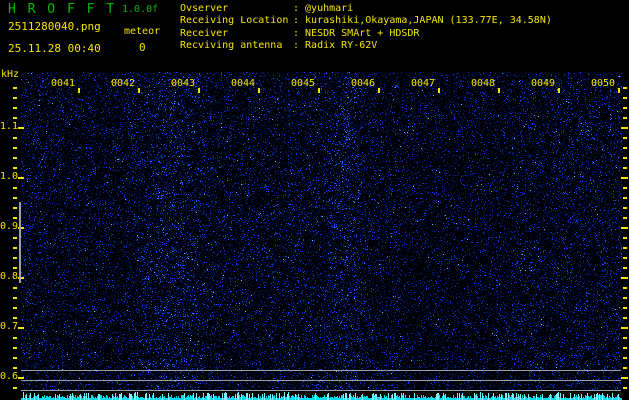  What do you see at coordinates (423, 83) in the screenshot?
I see `time-tick-label: 0047` at bounding box center [423, 83].